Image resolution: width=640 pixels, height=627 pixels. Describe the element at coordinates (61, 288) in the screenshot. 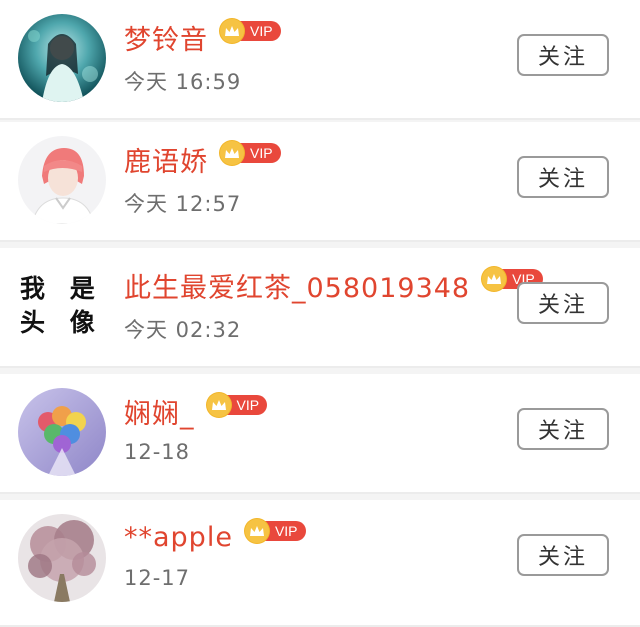

I see `avatar-text-line: 我 是` at that location.